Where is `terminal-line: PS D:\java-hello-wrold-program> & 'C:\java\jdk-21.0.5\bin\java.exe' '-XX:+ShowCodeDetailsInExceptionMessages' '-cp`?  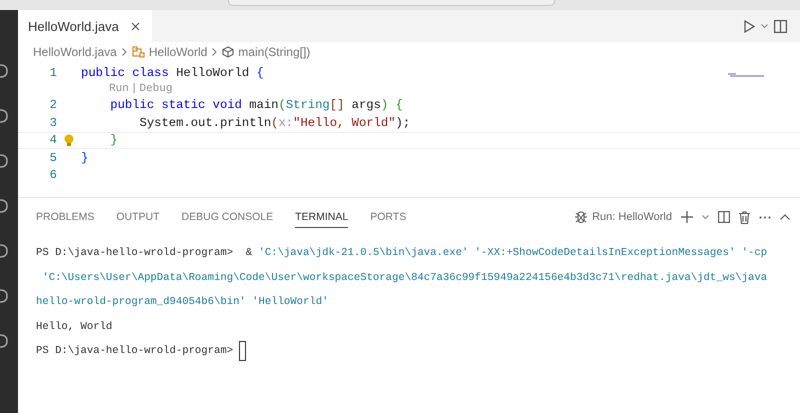
terminal-line: PS D:\java-hello-wrold-program> & 'C:\java\jdk-21.0.5\bin\java.exe' '-XX:+ShowCodeDetailsInExceptionMessages' '-cp is located at coordinates (402, 253).